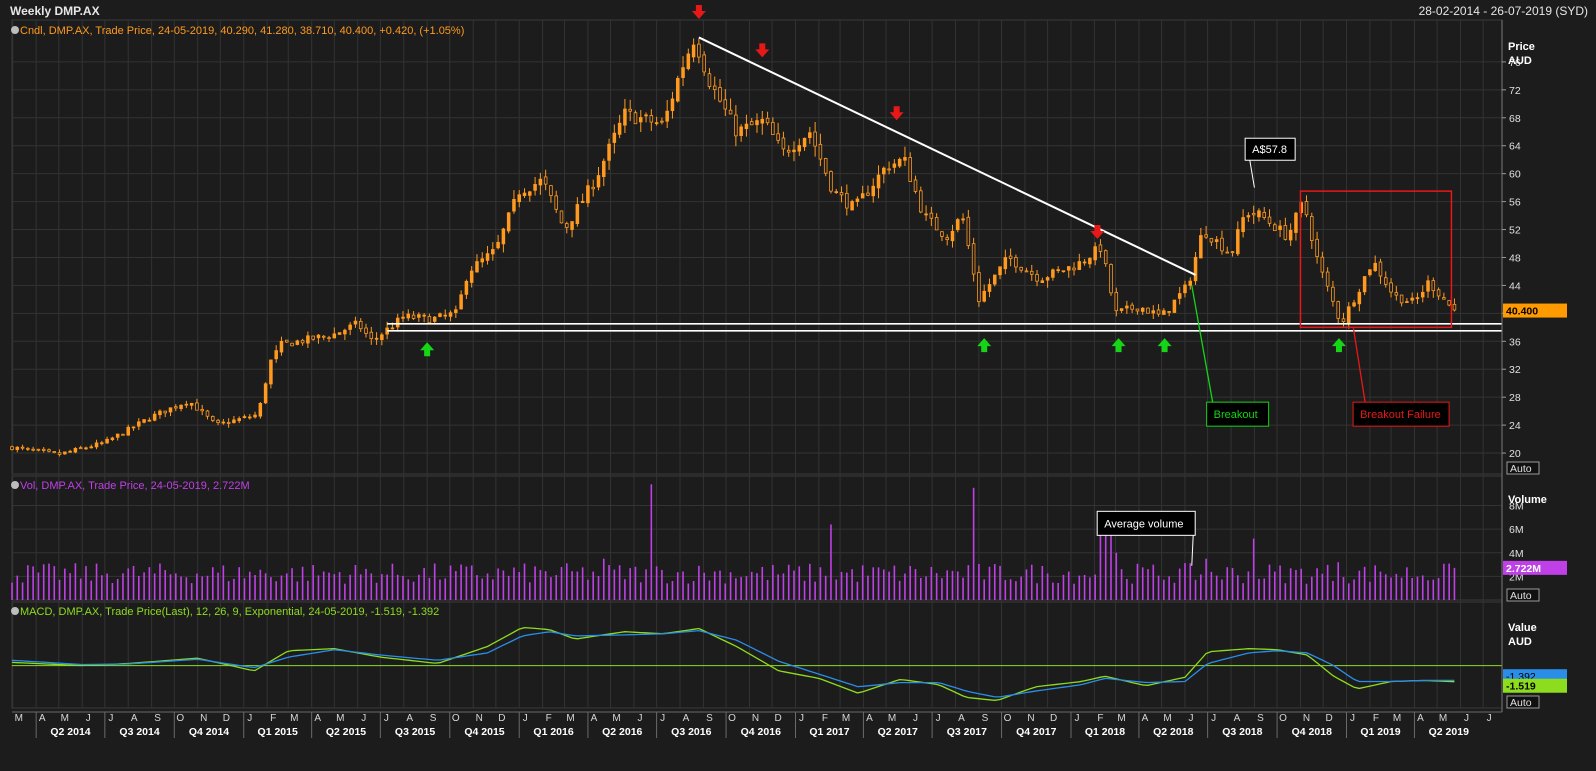 This screenshot has height=771, width=1596. Describe the element at coordinates (484, 732) in the screenshot. I see `quarter-tick-label: Q4 2015` at that location.